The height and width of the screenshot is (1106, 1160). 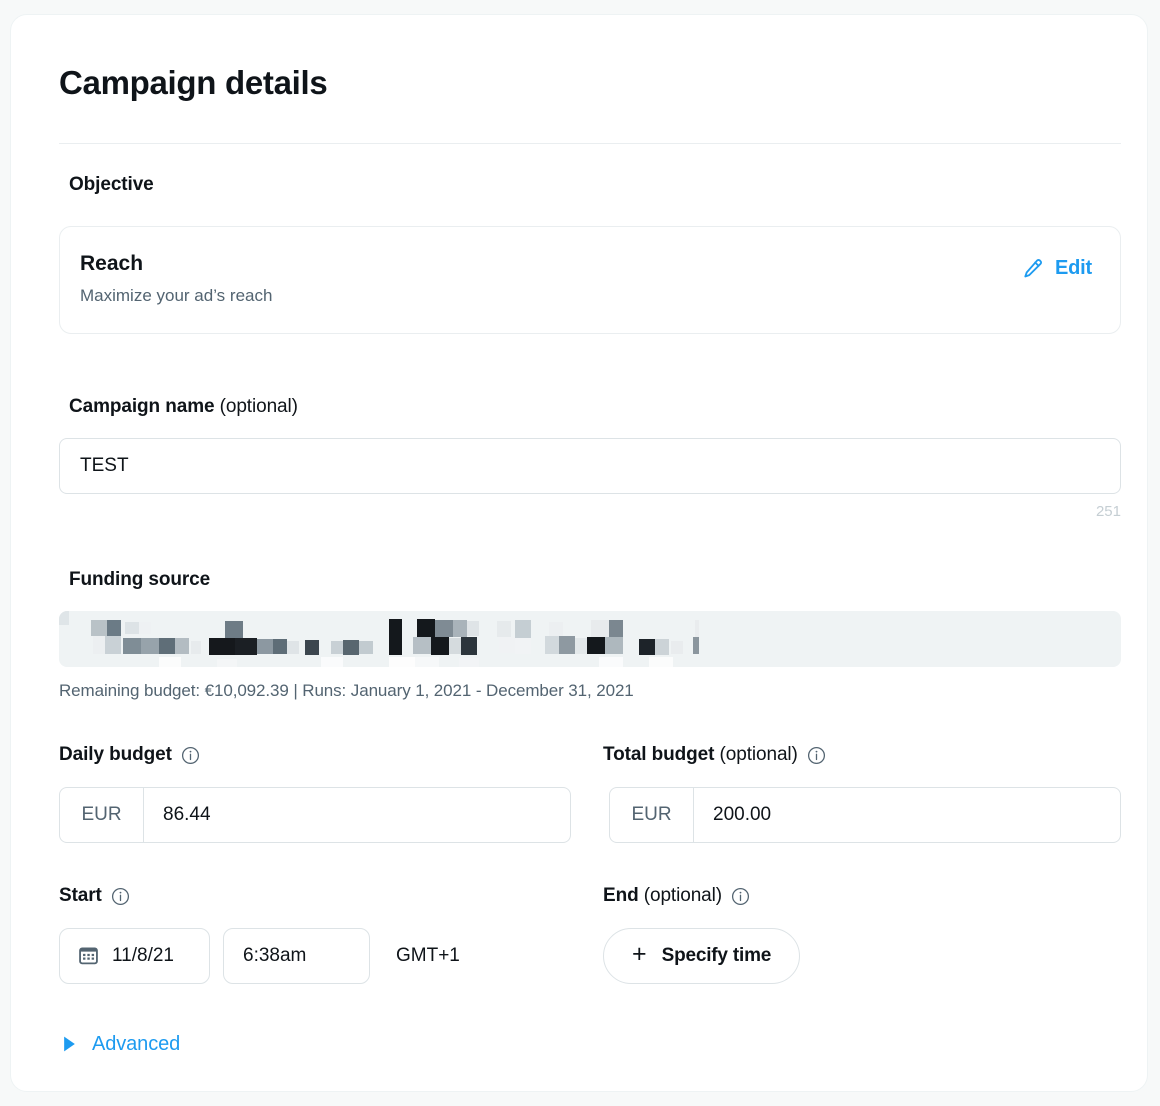 I want to click on start-timezone: GMT+1, so click(x=428, y=955).